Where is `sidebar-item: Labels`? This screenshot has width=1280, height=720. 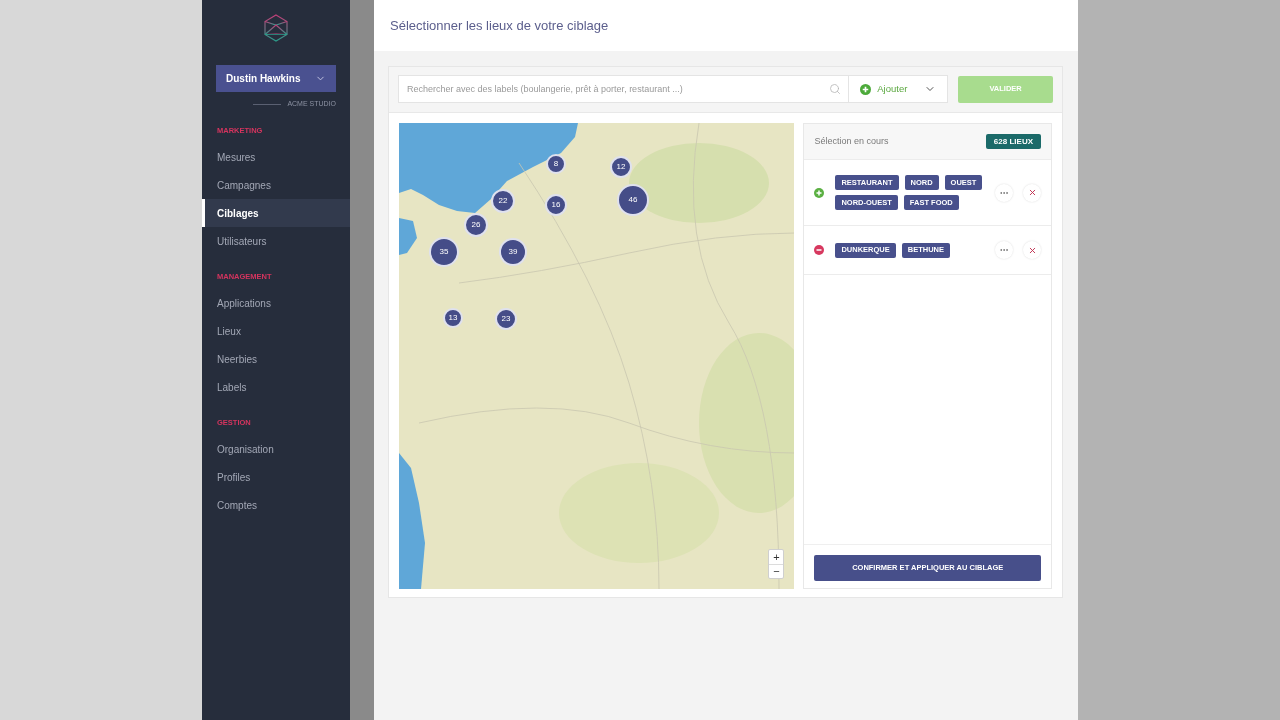 sidebar-item: Labels is located at coordinates (276, 387).